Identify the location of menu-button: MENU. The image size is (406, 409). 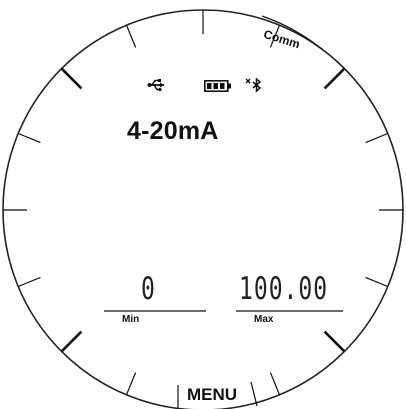
(212, 395).